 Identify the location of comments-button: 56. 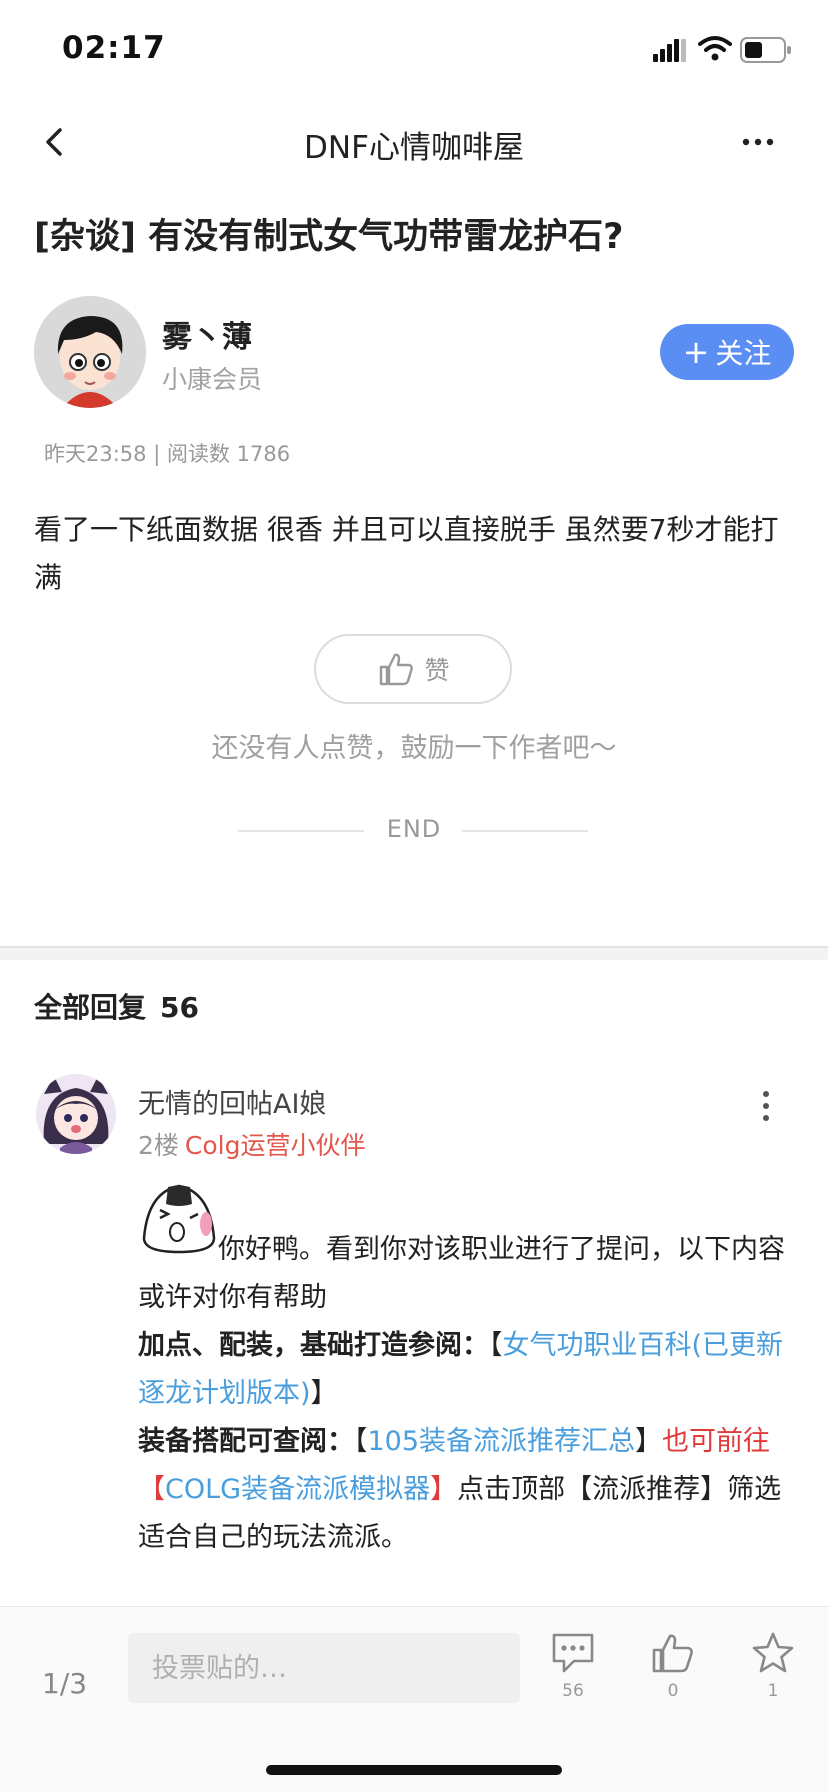
(573, 1666).